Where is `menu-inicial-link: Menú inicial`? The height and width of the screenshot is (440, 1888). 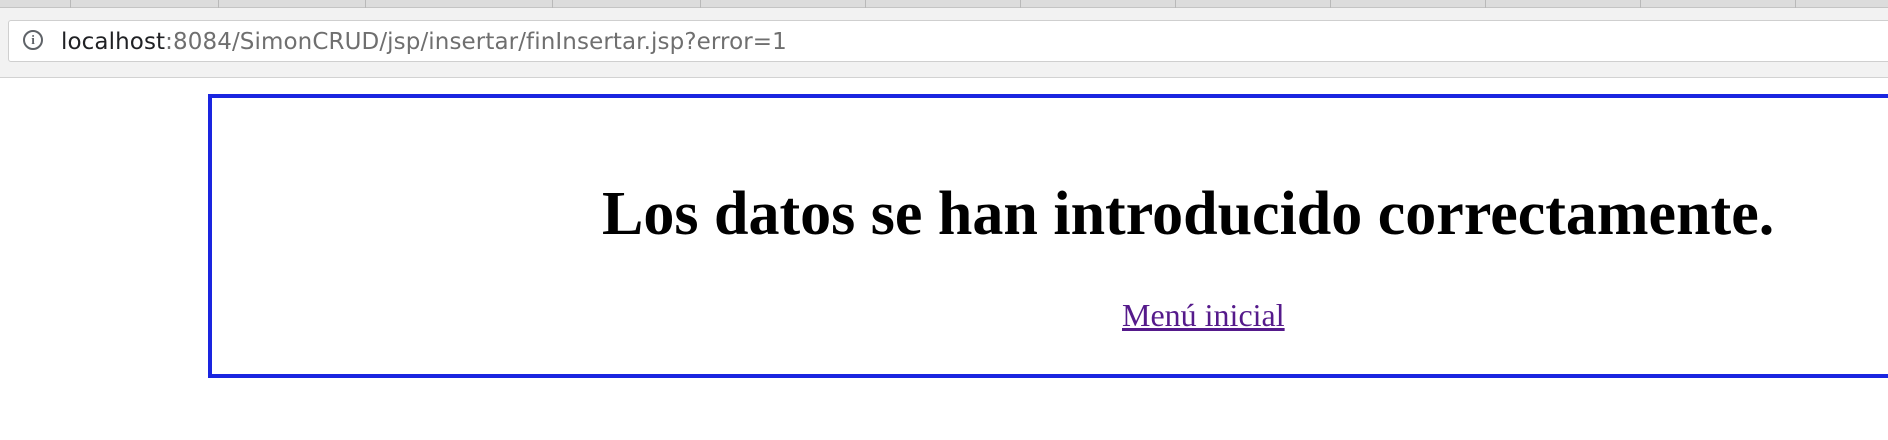 menu-inicial-link: Menú inicial is located at coordinates (1203, 315).